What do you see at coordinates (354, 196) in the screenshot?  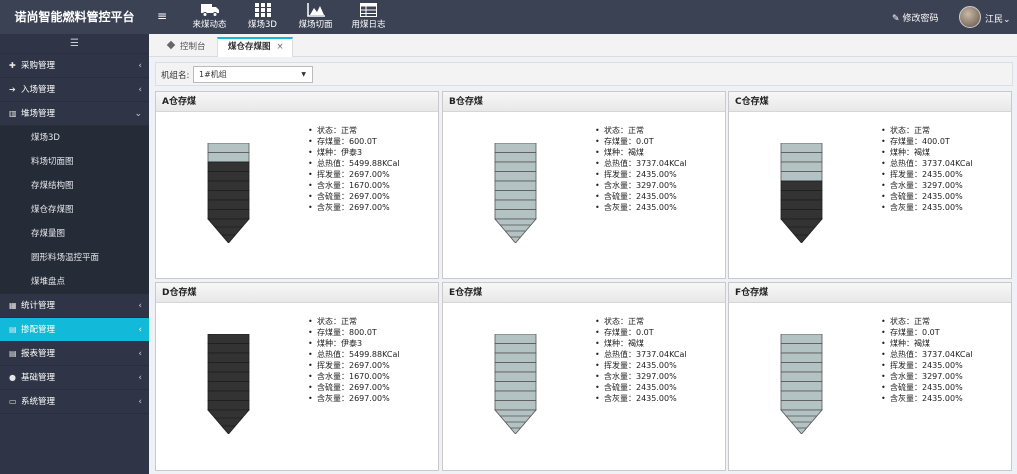 I see `bin-info-sulfur: 含硫量：2697.00%` at bounding box center [354, 196].